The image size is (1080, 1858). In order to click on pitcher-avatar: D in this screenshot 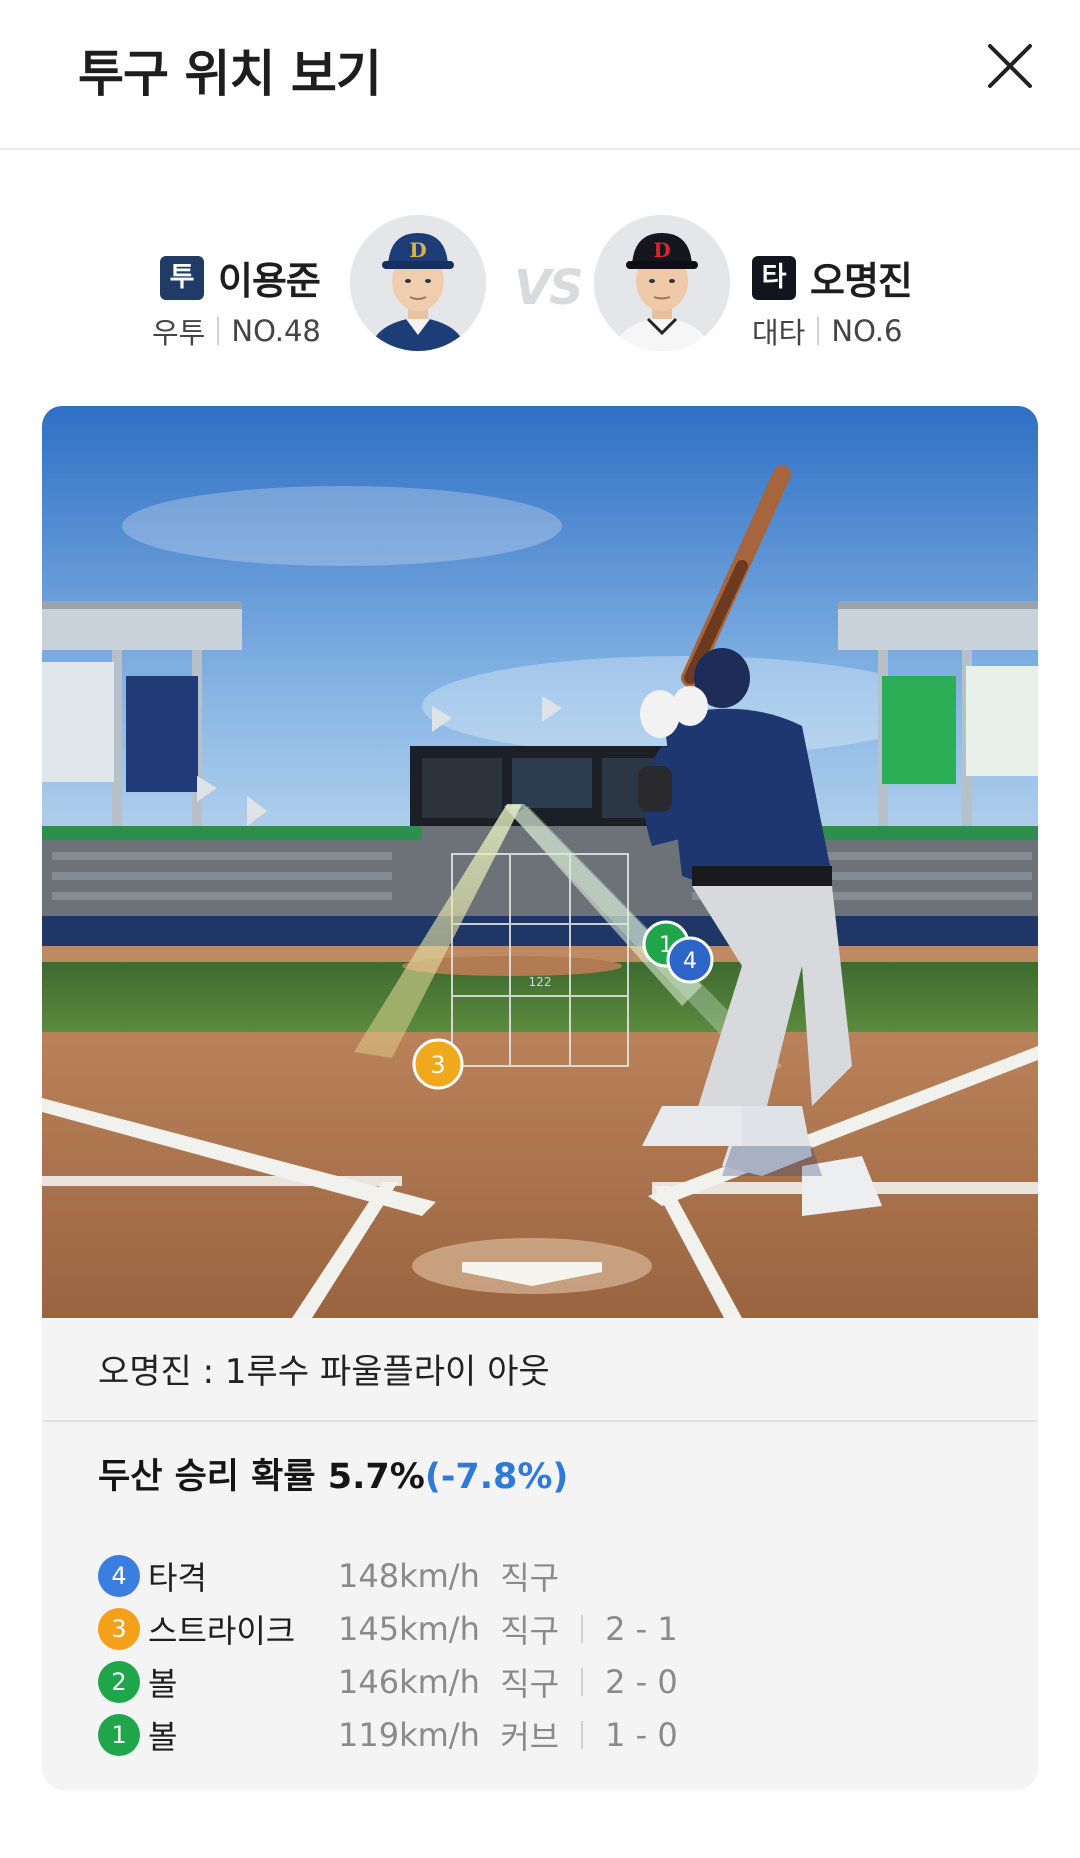, I will do `click(418, 283)`.